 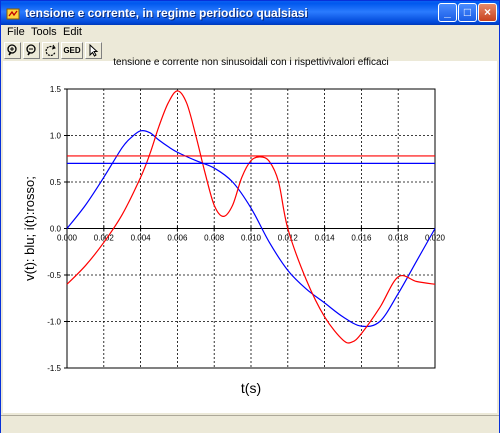 I want to click on x-tick-label: 0.010, so click(x=251, y=238).